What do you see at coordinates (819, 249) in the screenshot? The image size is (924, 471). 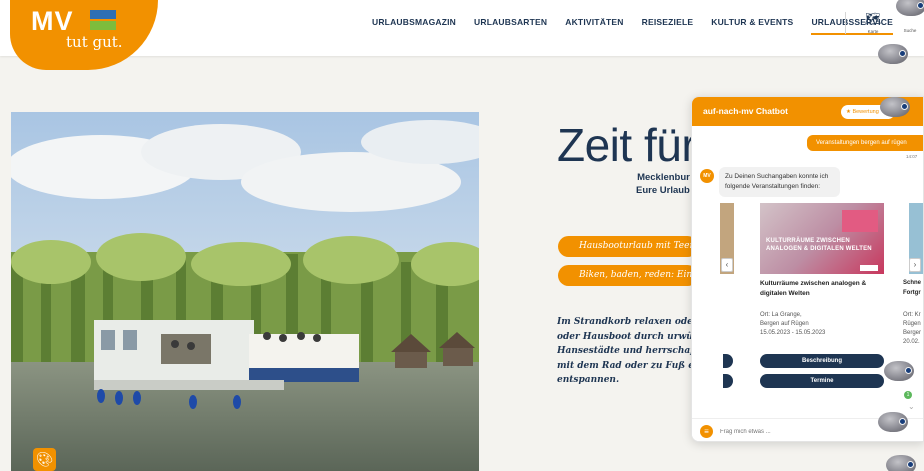 I see `event-image-text-2: ANALOGEN & DIGITALEN WELTEN` at bounding box center [819, 249].